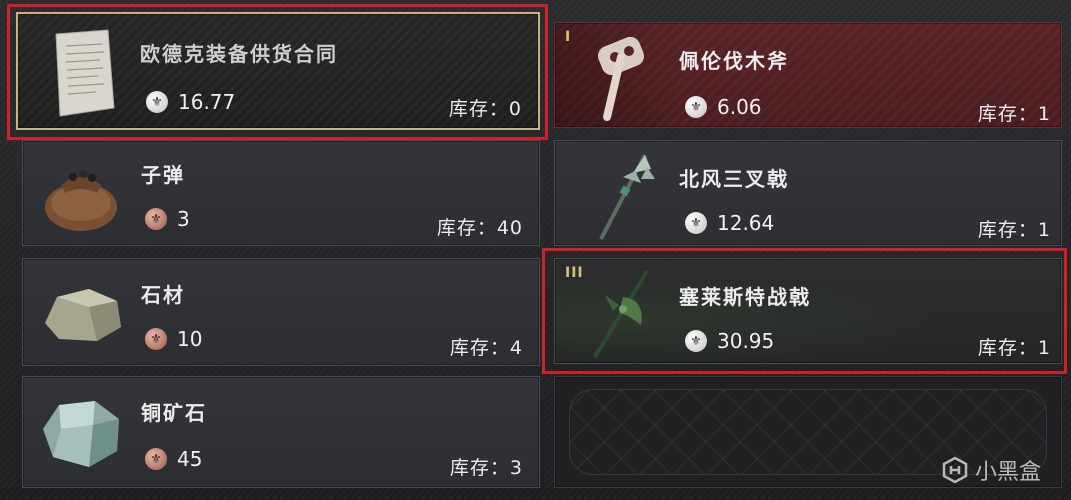 The image size is (1071, 500). What do you see at coordinates (734, 179) in the screenshot?
I see `item-name: 北风三叉戟` at bounding box center [734, 179].